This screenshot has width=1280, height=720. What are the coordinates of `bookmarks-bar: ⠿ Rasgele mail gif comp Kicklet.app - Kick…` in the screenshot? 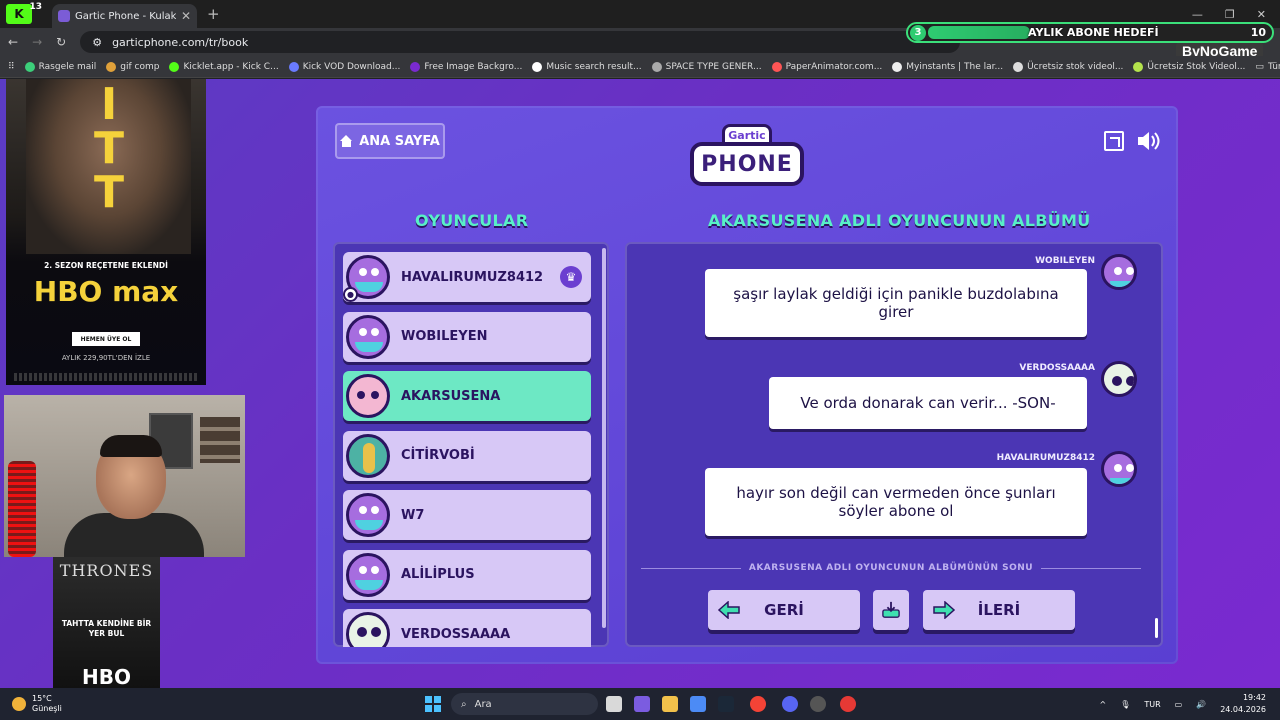 It's located at (640, 67).